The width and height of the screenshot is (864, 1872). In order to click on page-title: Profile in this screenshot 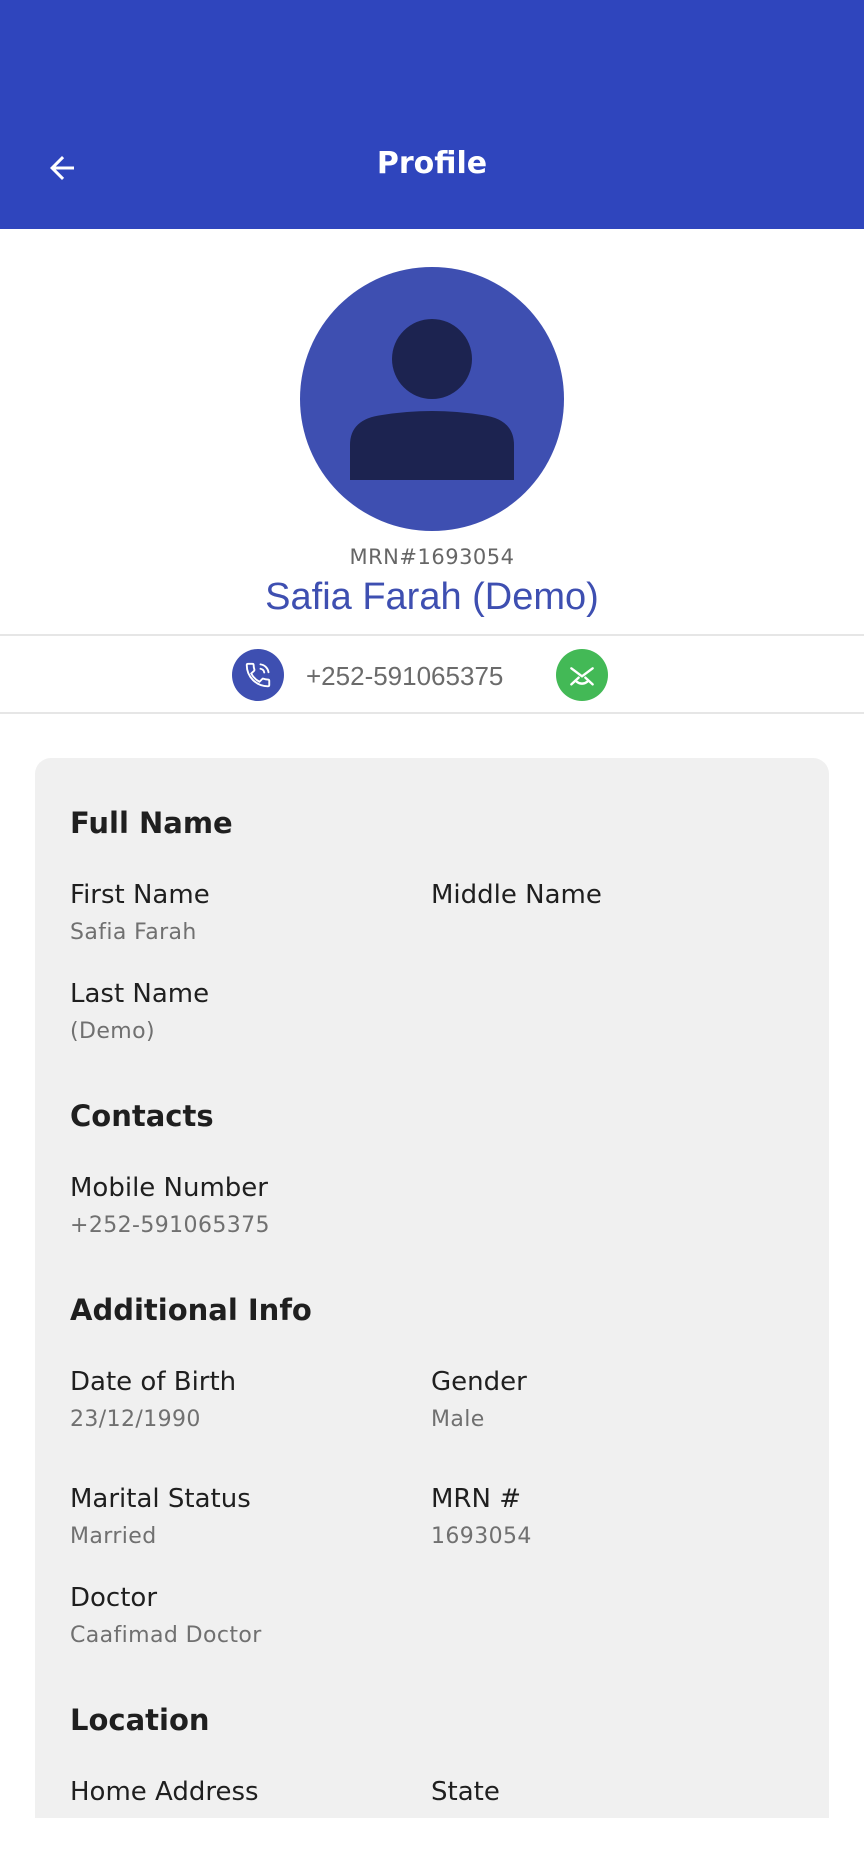, I will do `click(432, 163)`.